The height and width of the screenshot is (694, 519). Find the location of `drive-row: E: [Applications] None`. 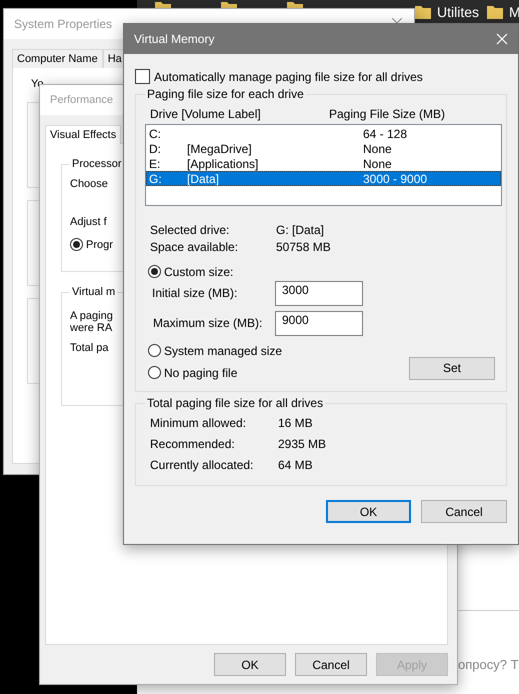

drive-row: E: [Applications] None is located at coordinates (323, 163).